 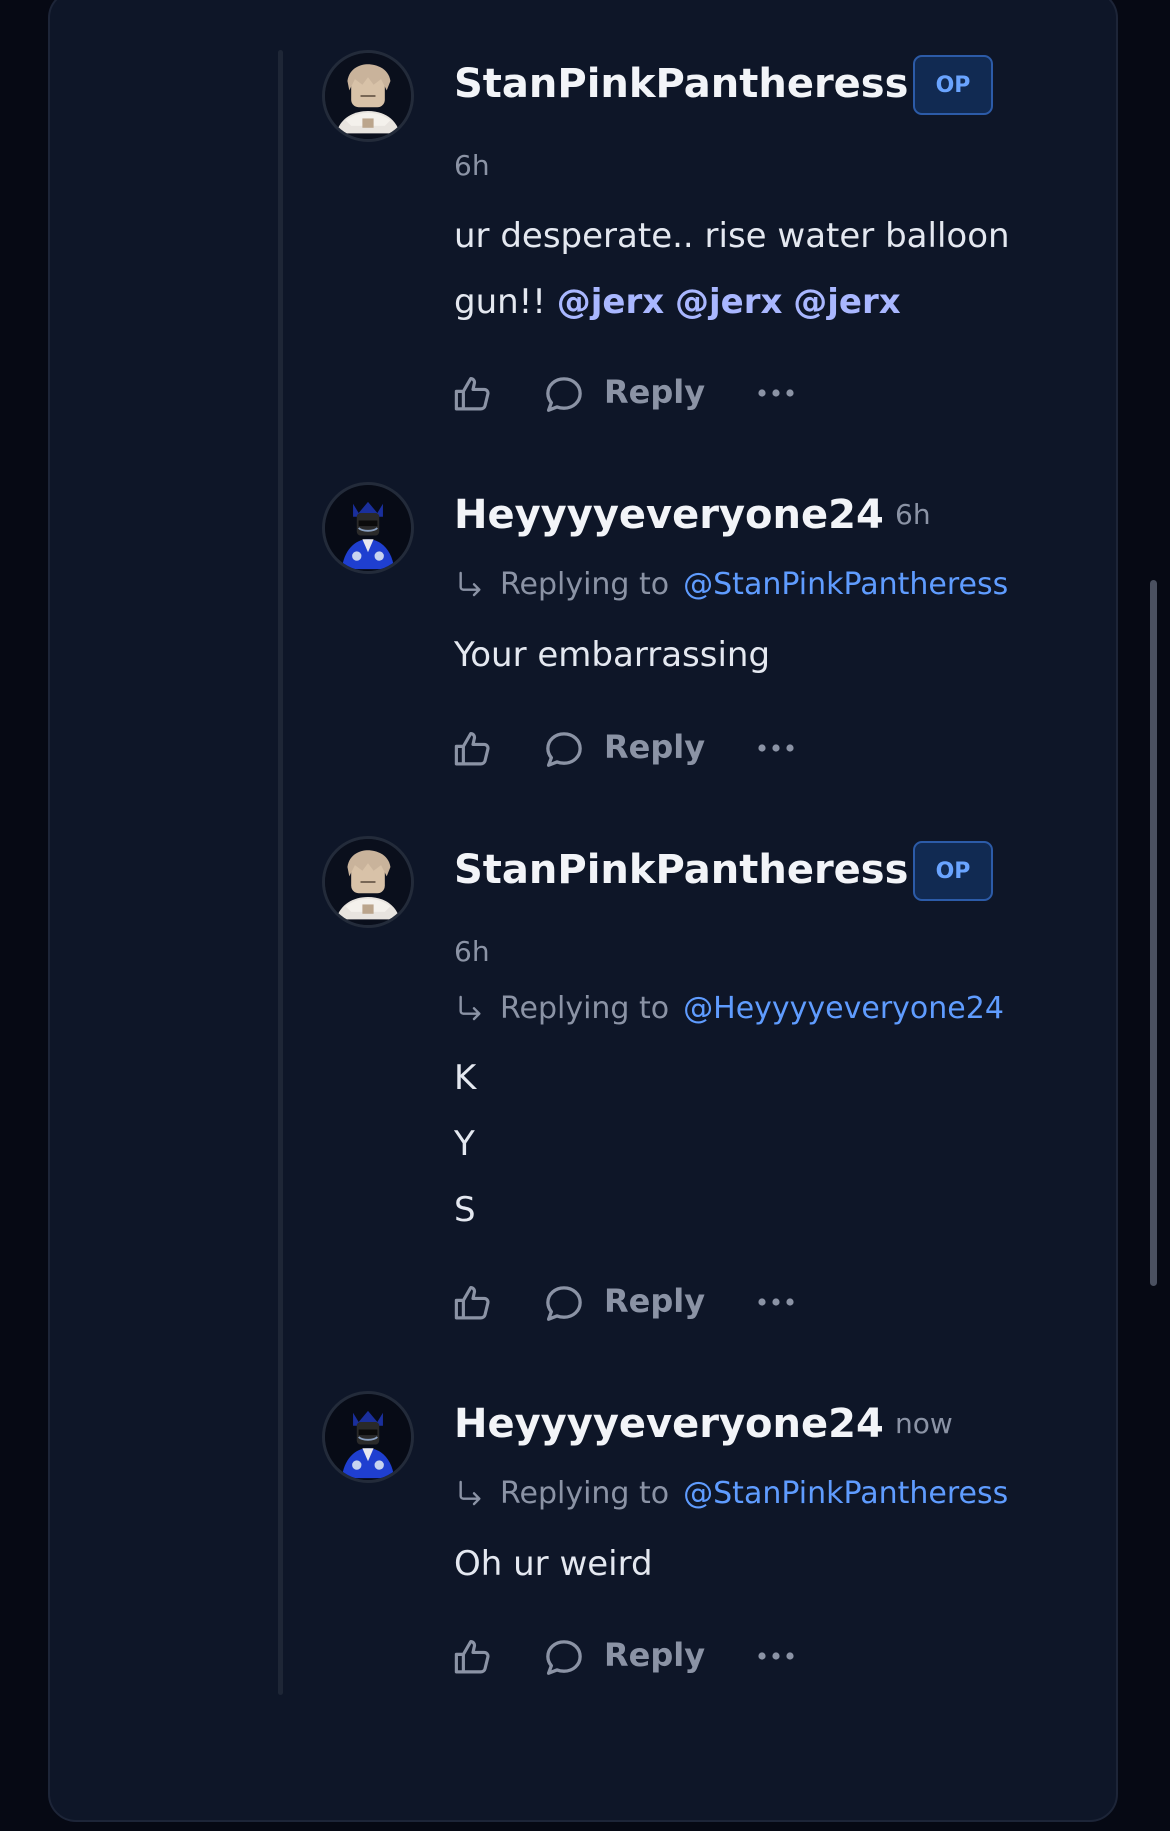 I want to click on comment-body: Your embarrassing, so click(x=612, y=655).